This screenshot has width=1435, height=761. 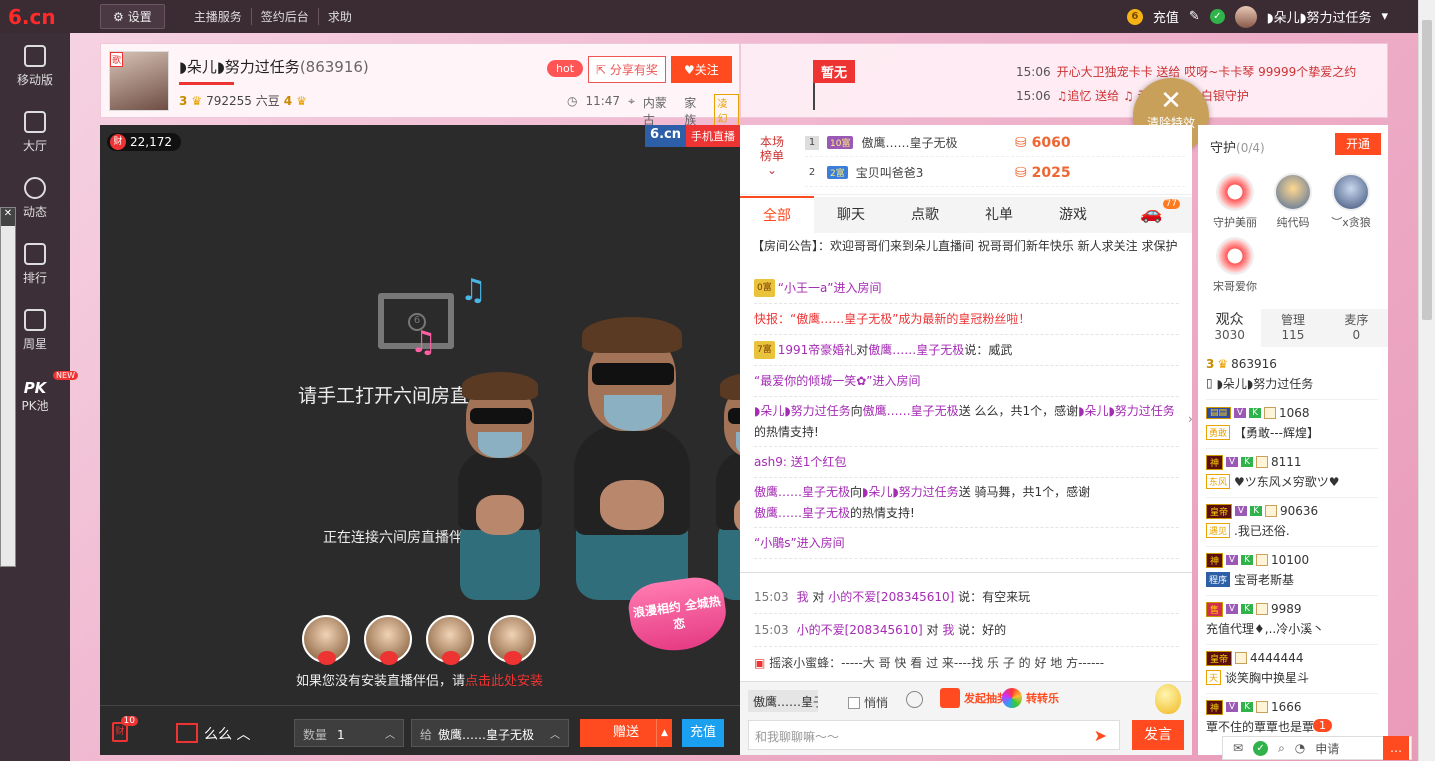 I want to click on guard-member: 纯代码, so click(x=1293, y=205).